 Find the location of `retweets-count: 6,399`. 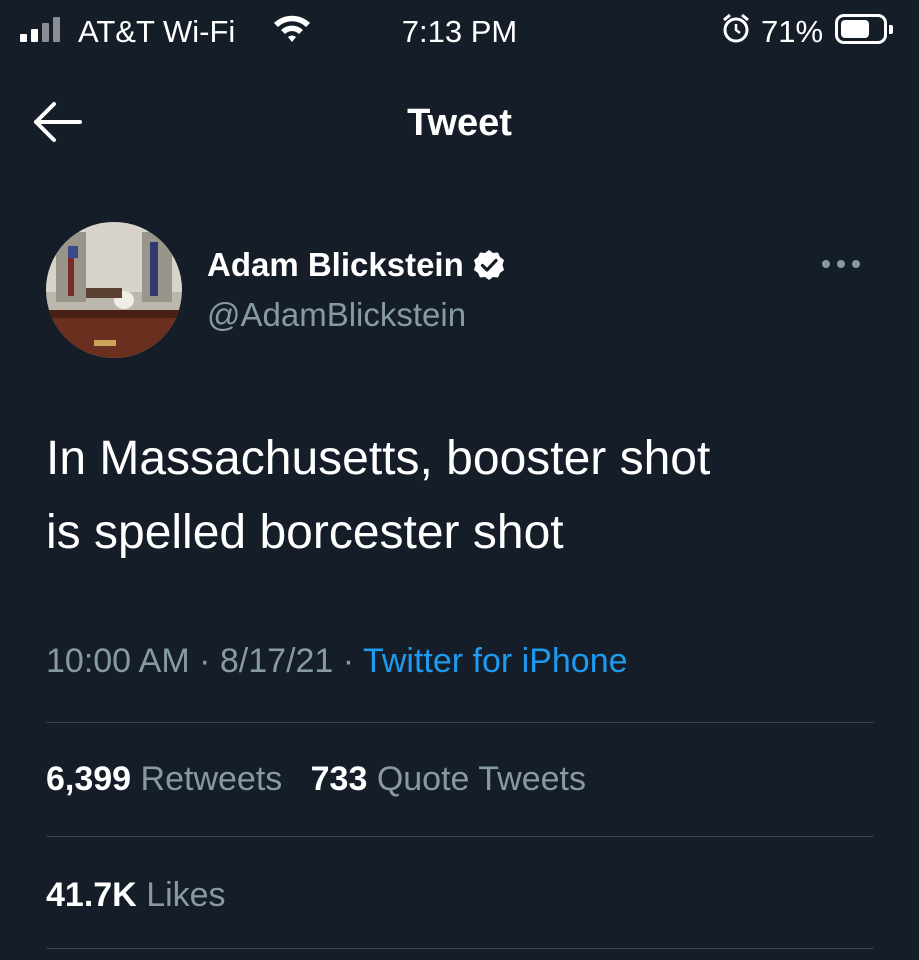

retweets-count: 6,399 is located at coordinates (89, 779).